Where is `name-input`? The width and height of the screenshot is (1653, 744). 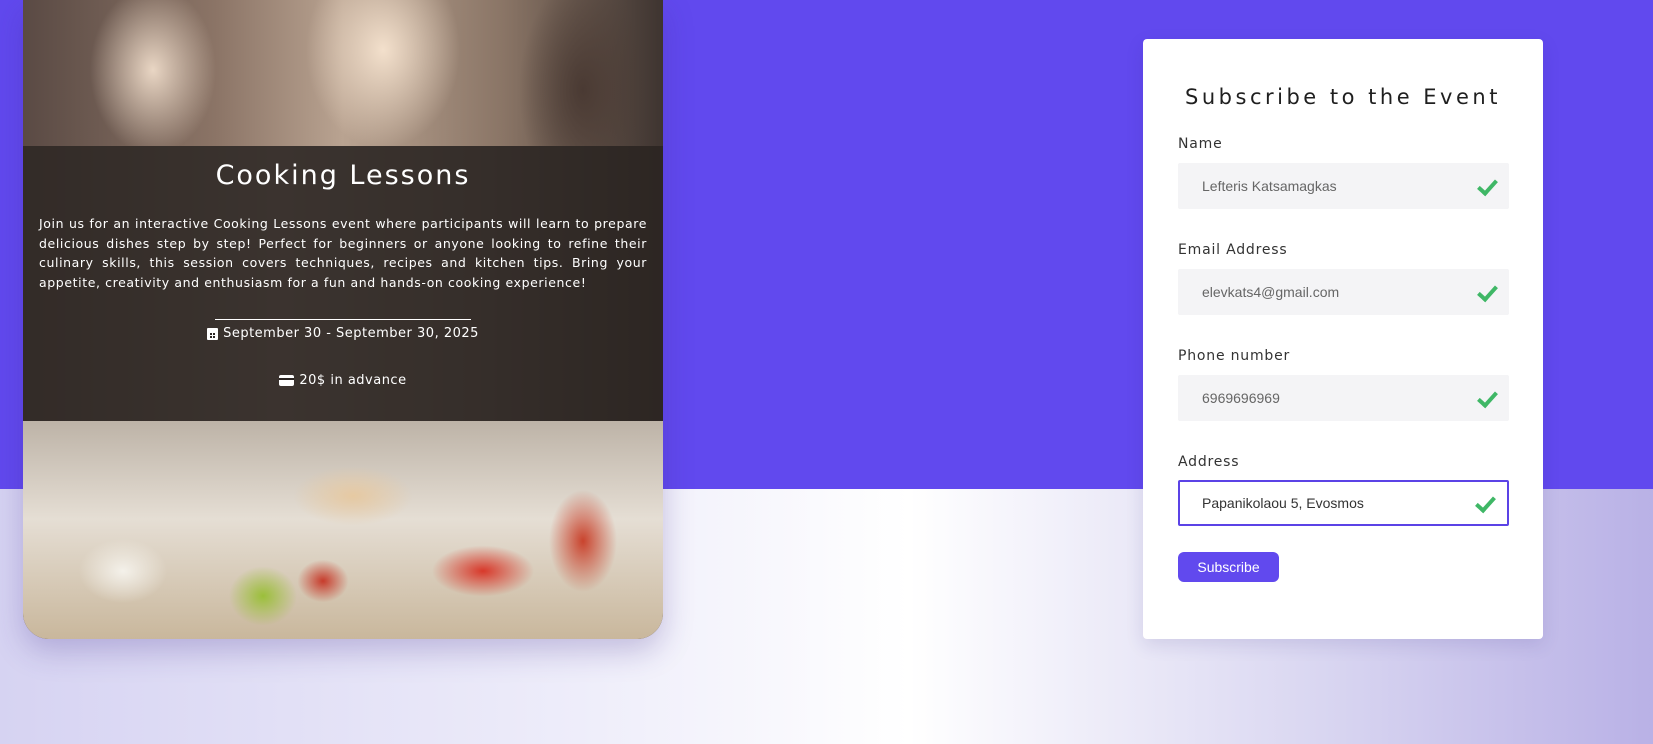 name-input is located at coordinates (1326, 186).